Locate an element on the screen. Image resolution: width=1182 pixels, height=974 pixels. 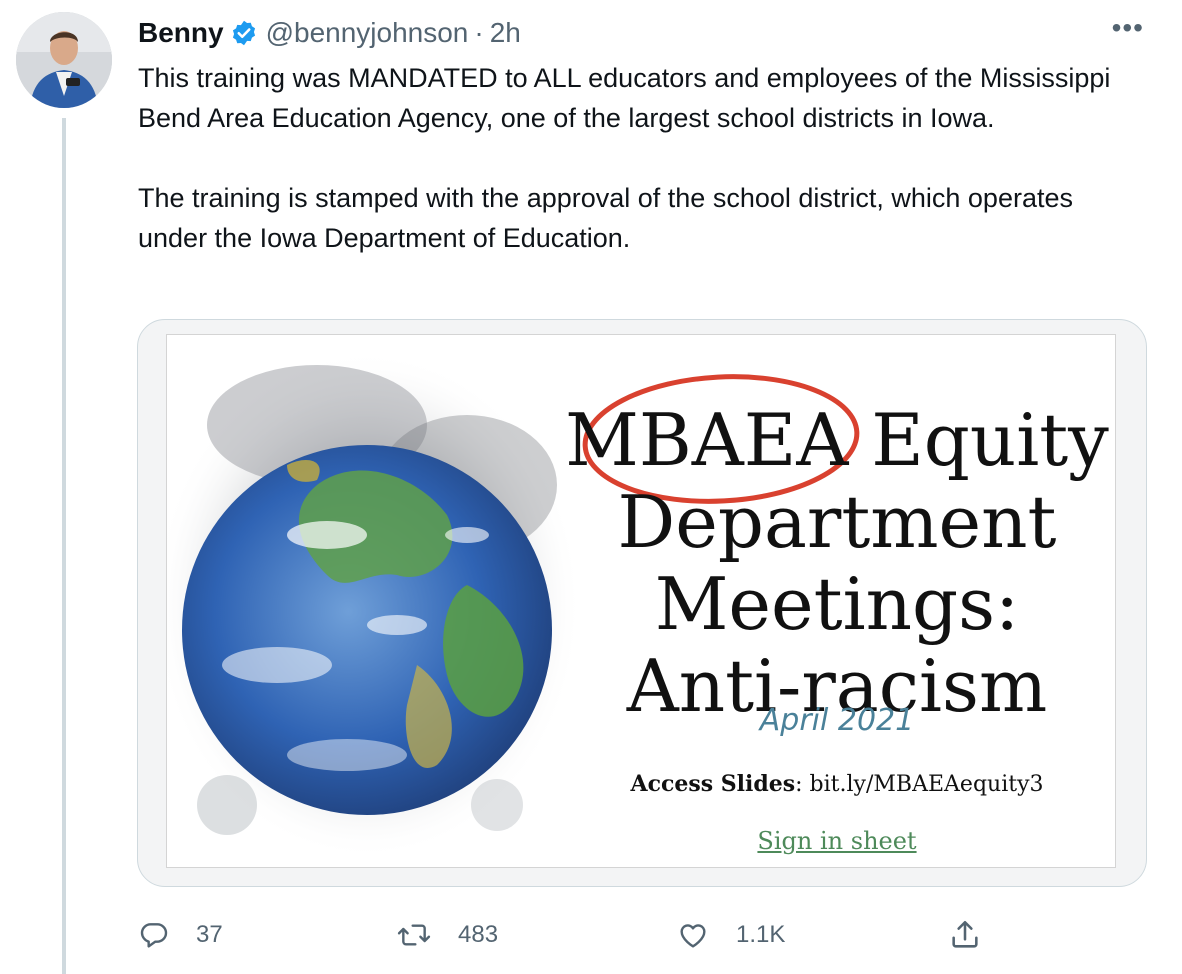
thread-connector-line is located at coordinates (64, 546).